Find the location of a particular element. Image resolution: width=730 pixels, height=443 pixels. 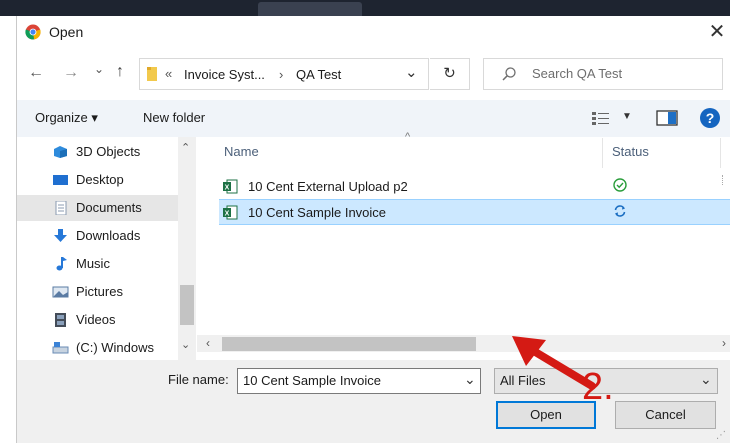

column-edge is located at coordinates (716, 180).